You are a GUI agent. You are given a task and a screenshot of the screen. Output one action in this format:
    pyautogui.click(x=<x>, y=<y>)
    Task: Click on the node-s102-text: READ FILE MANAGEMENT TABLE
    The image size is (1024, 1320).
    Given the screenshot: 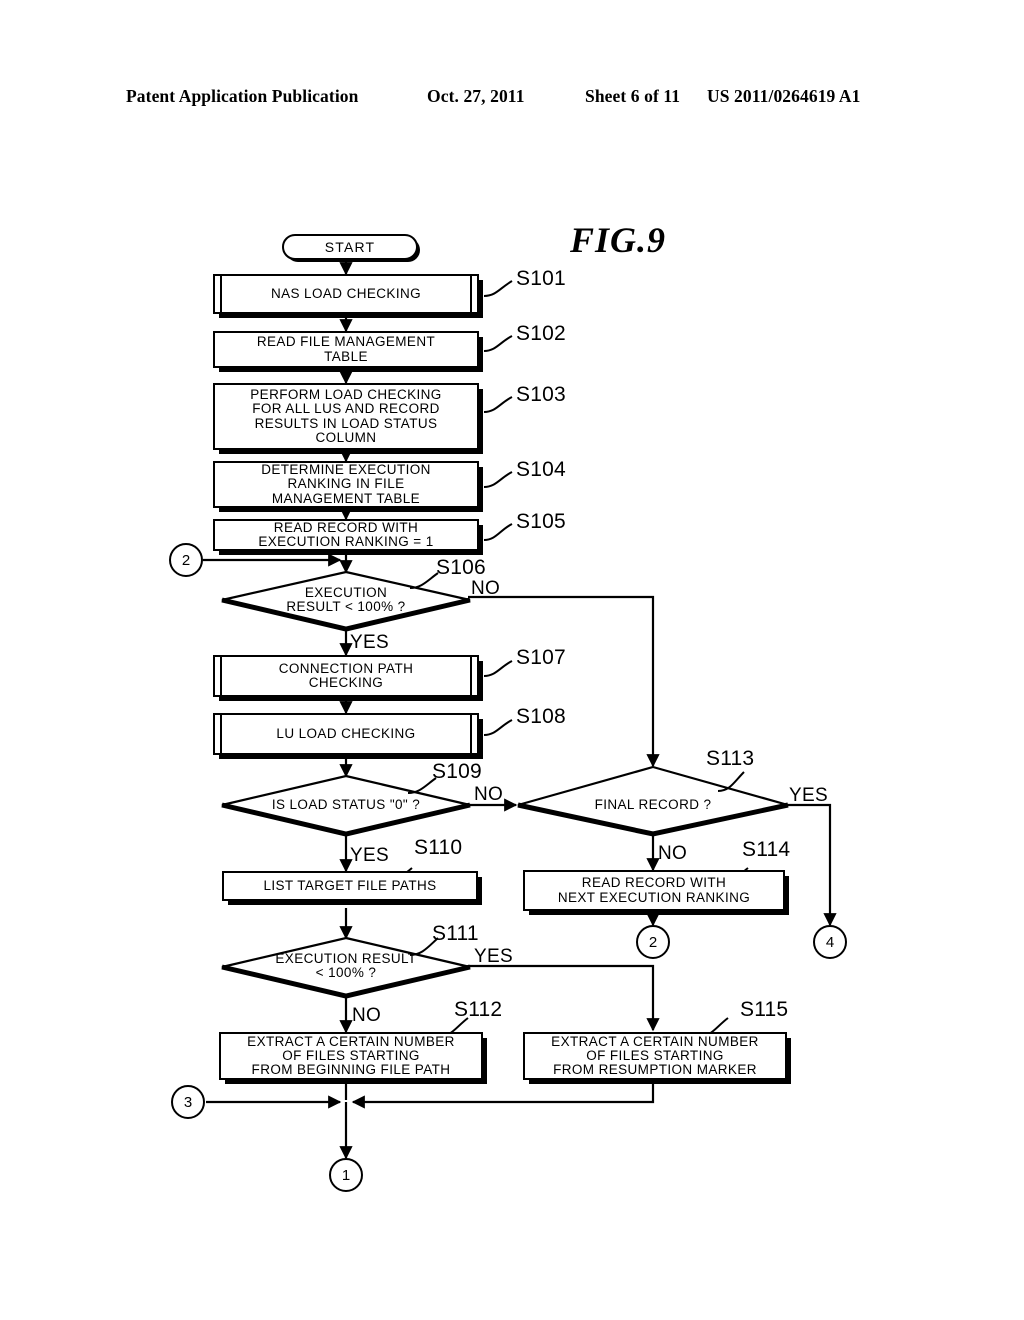 What is the action you would take?
    pyautogui.click(x=346, y=349)
    